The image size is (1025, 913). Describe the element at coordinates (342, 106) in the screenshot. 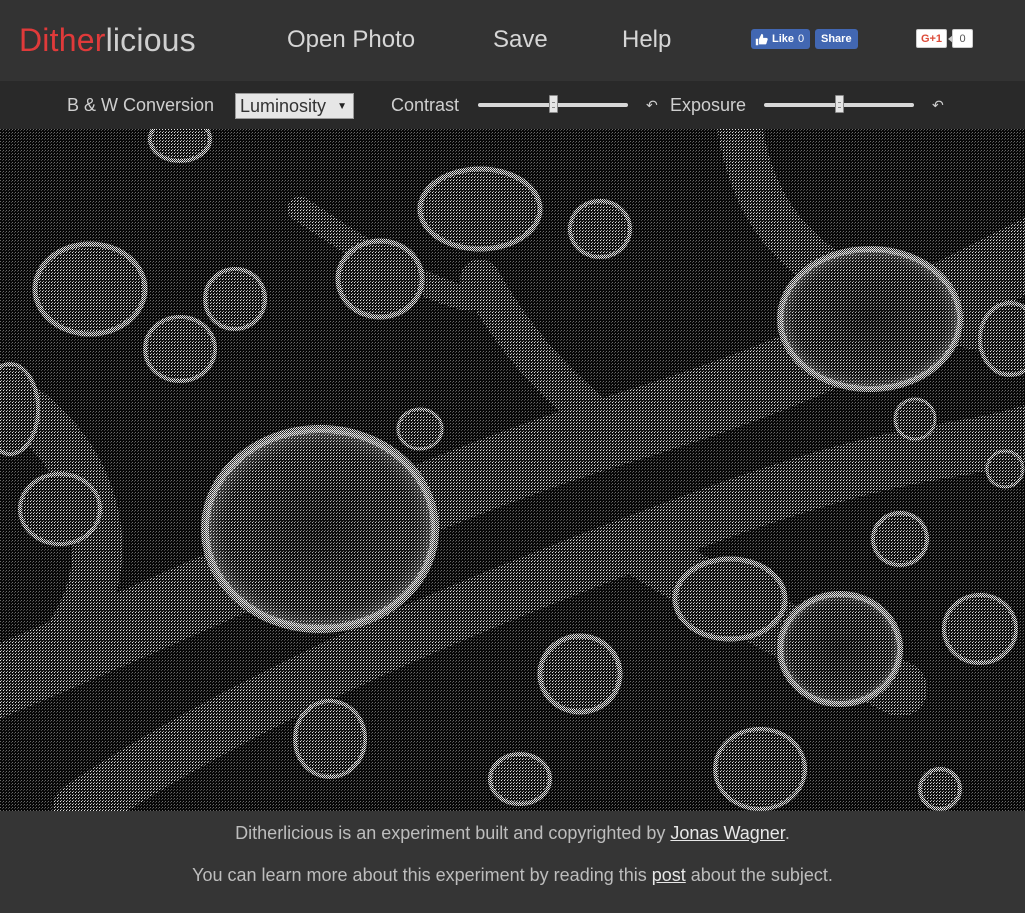

I see `dropdown-arrow-icon: ▼` at that location.